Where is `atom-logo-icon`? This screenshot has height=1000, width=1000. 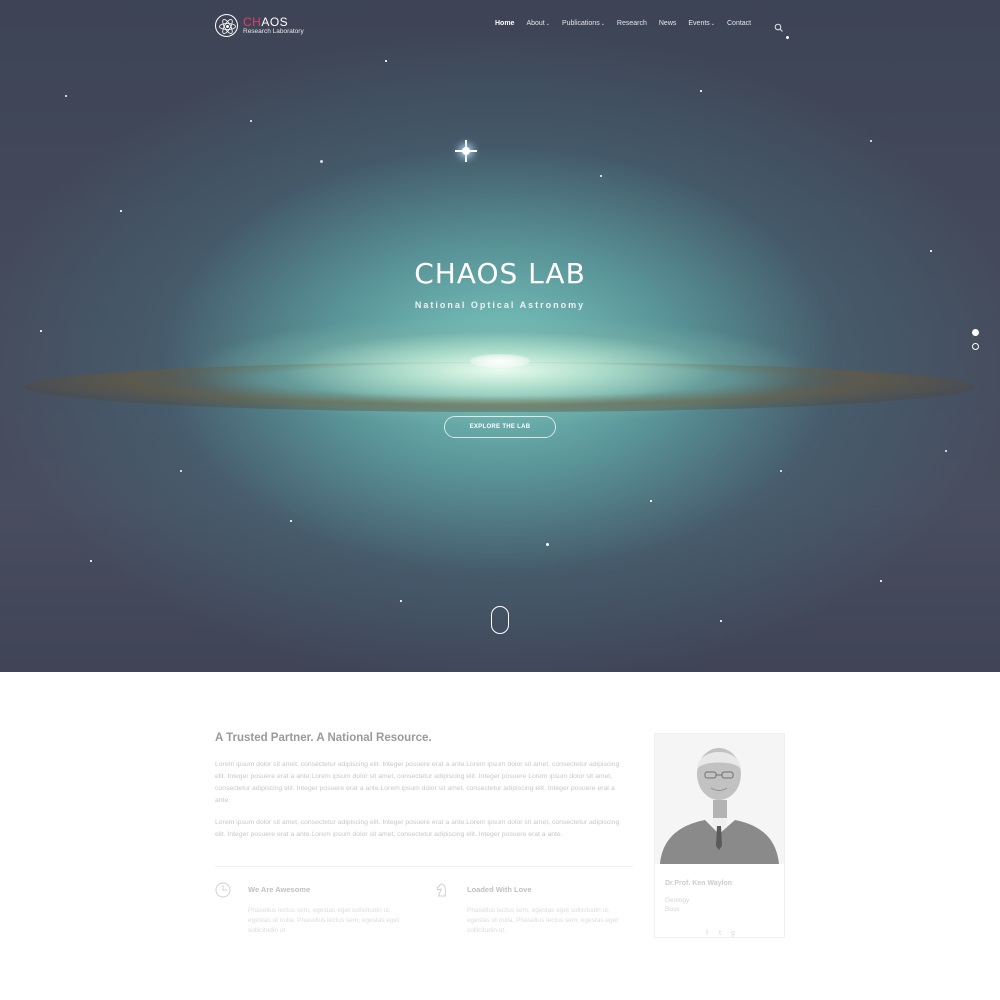 atom-logo-icon is located at coordinates (226, 25).